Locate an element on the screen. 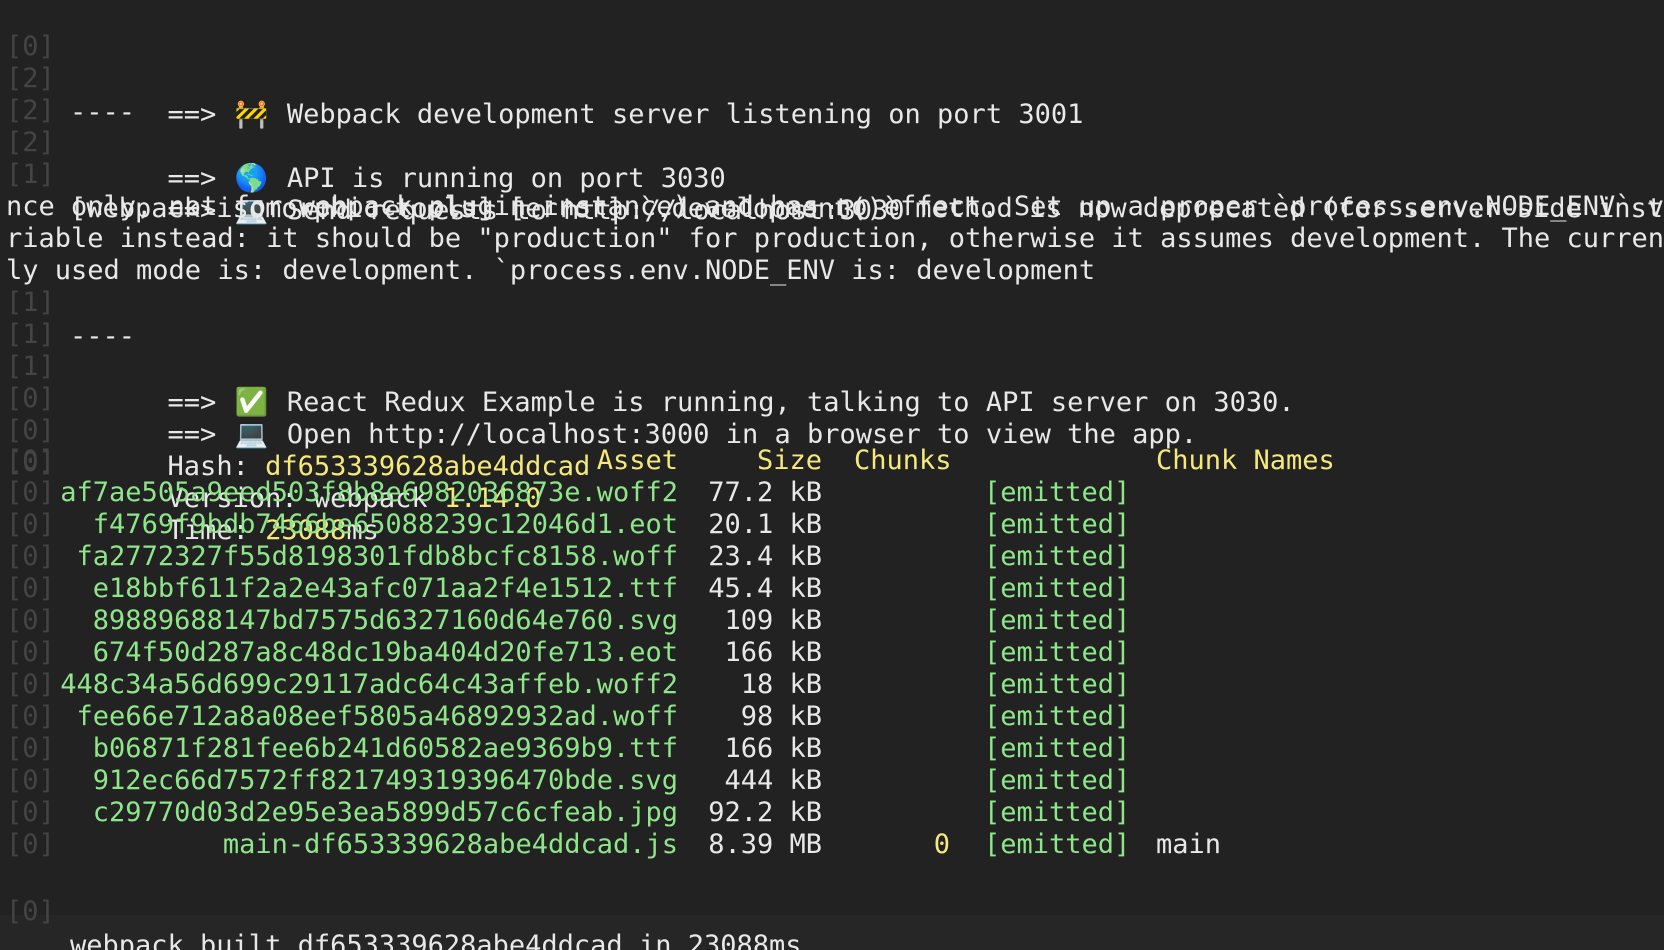  asset-size: 444 kB is located at coordinates (773, 780).